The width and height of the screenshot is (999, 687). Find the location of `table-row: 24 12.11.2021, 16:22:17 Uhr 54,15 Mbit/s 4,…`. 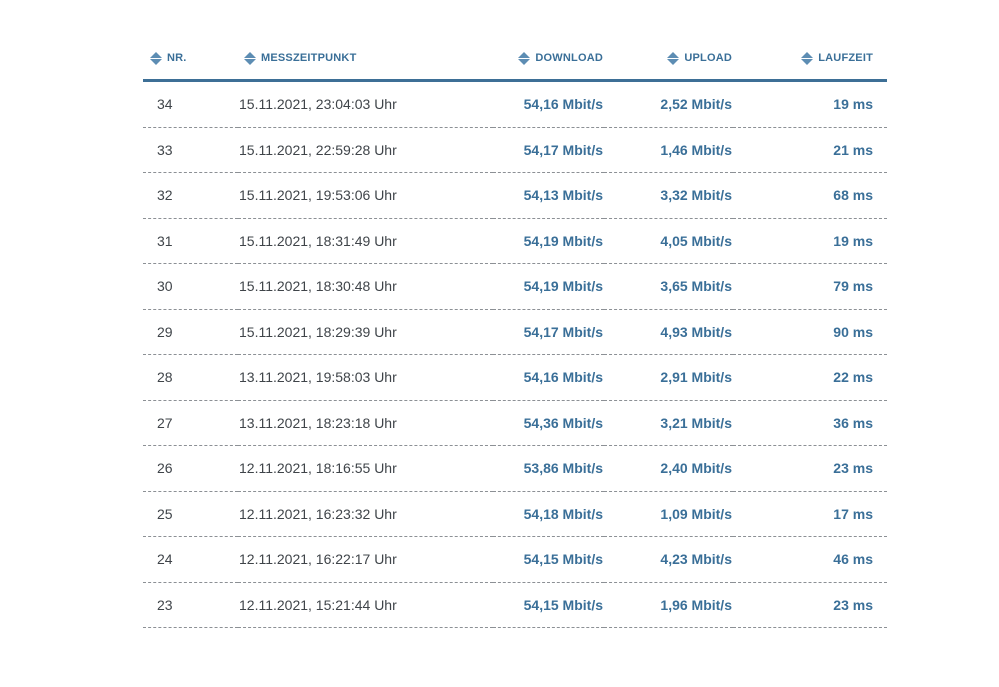

table-row: 24 12.11.2021, 16:22:17 Uhr 54,15 Mbit/s 4,… is located at coordinates (515, 559).